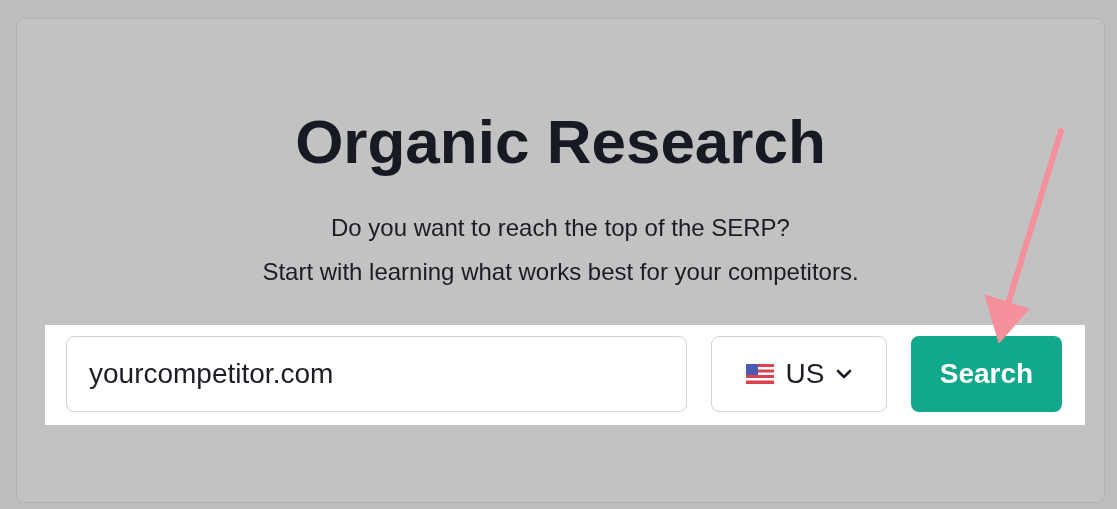 The height and width of the screenshot is (509, 1117). Describe the element at coordinates (799, 374) in the screenshot. I see `country-select: US` at that location.